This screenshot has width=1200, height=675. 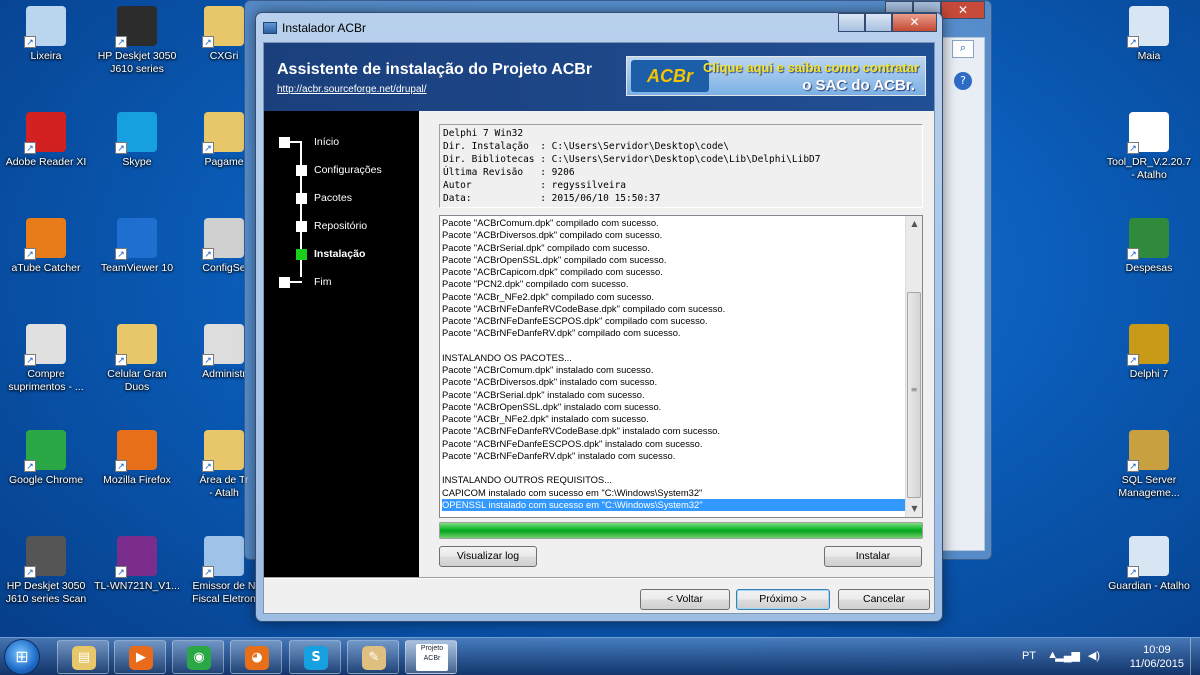 I want to click on next-button: Próximo >, so click(x=783, y=599).